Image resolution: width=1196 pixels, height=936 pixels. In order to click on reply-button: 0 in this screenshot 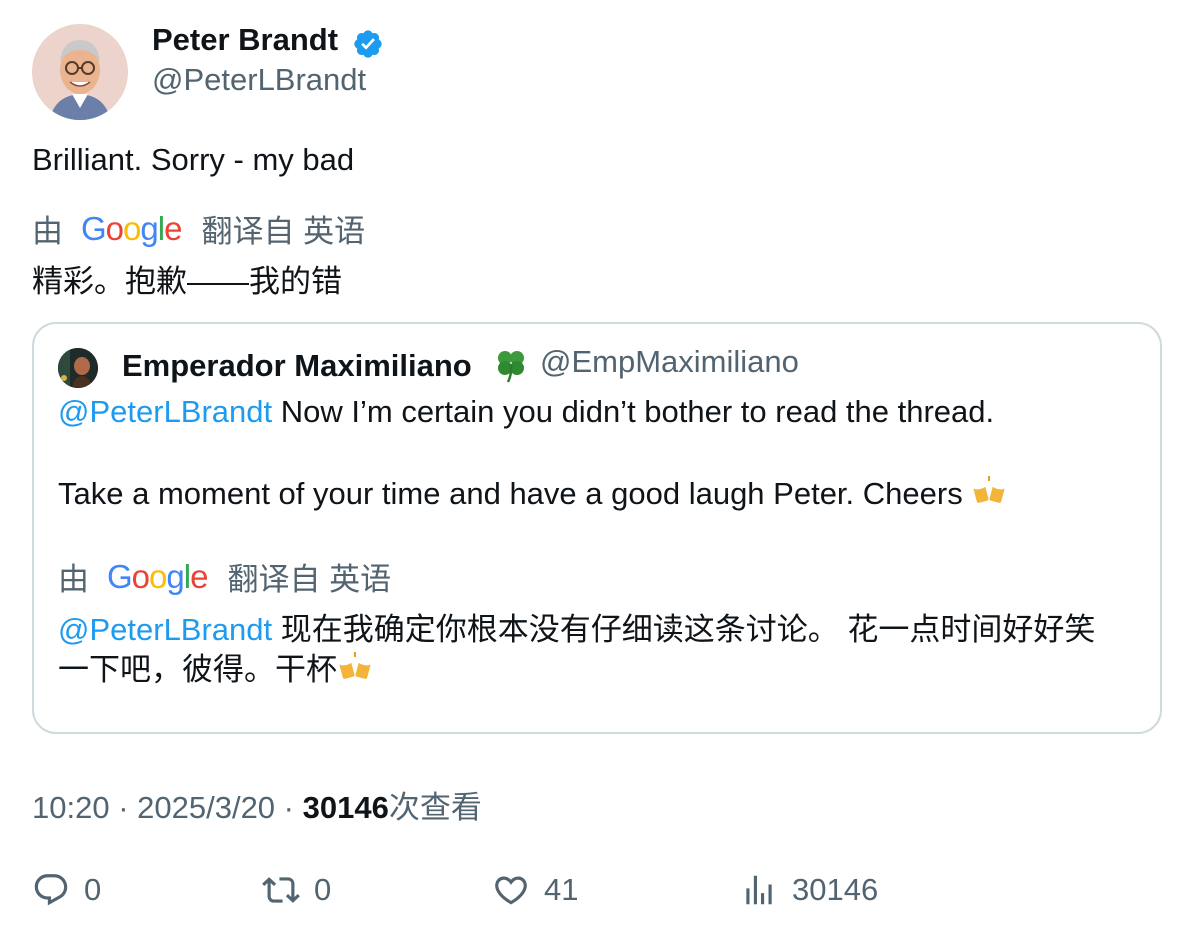, I will do `click(66, 890)`.